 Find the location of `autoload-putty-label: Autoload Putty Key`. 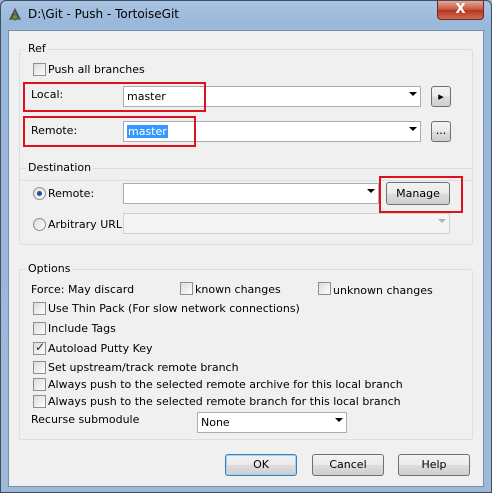

autoload-putty-label: Autoload Putty Key is located at coordinates (100, 348).